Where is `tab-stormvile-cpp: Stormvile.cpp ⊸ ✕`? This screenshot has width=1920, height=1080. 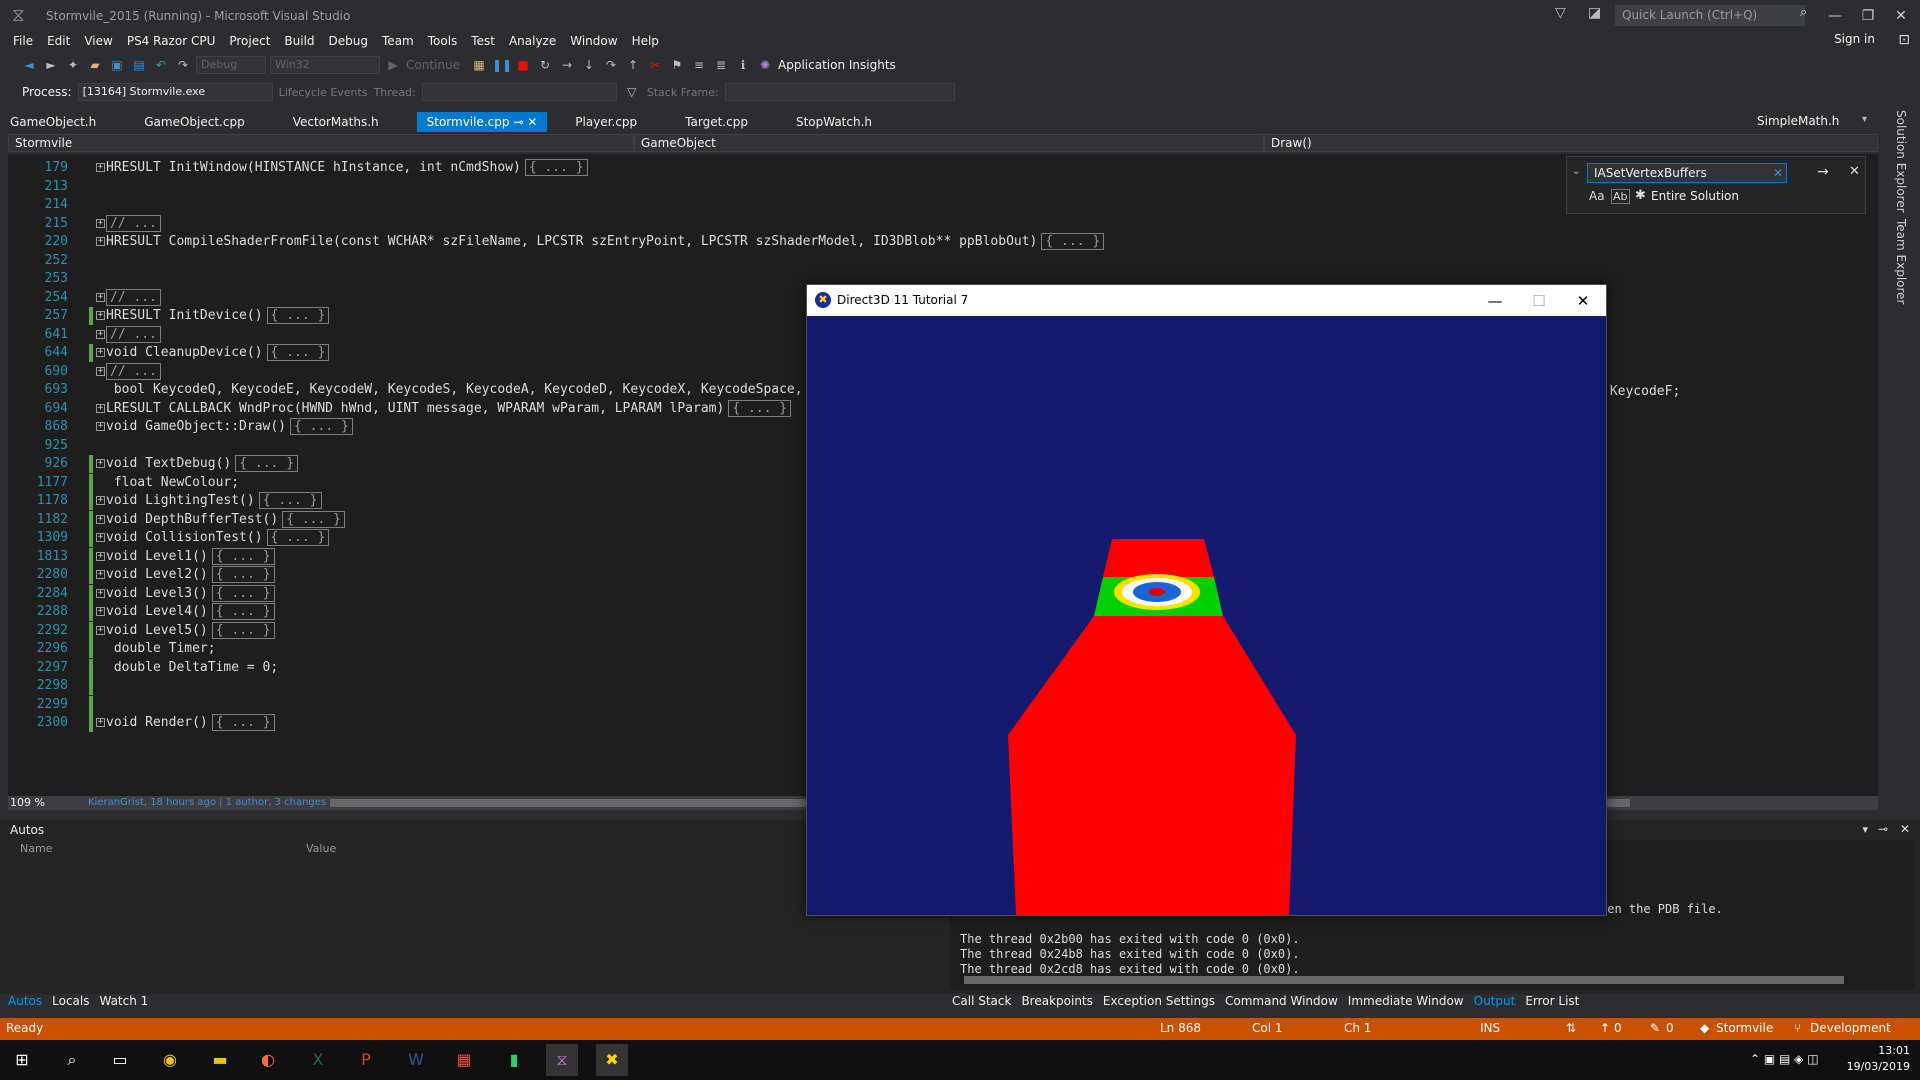
tab-stormvile-cpp: Stormvile.cpp ⊸ ✕ is located at coordinates (482, 122).